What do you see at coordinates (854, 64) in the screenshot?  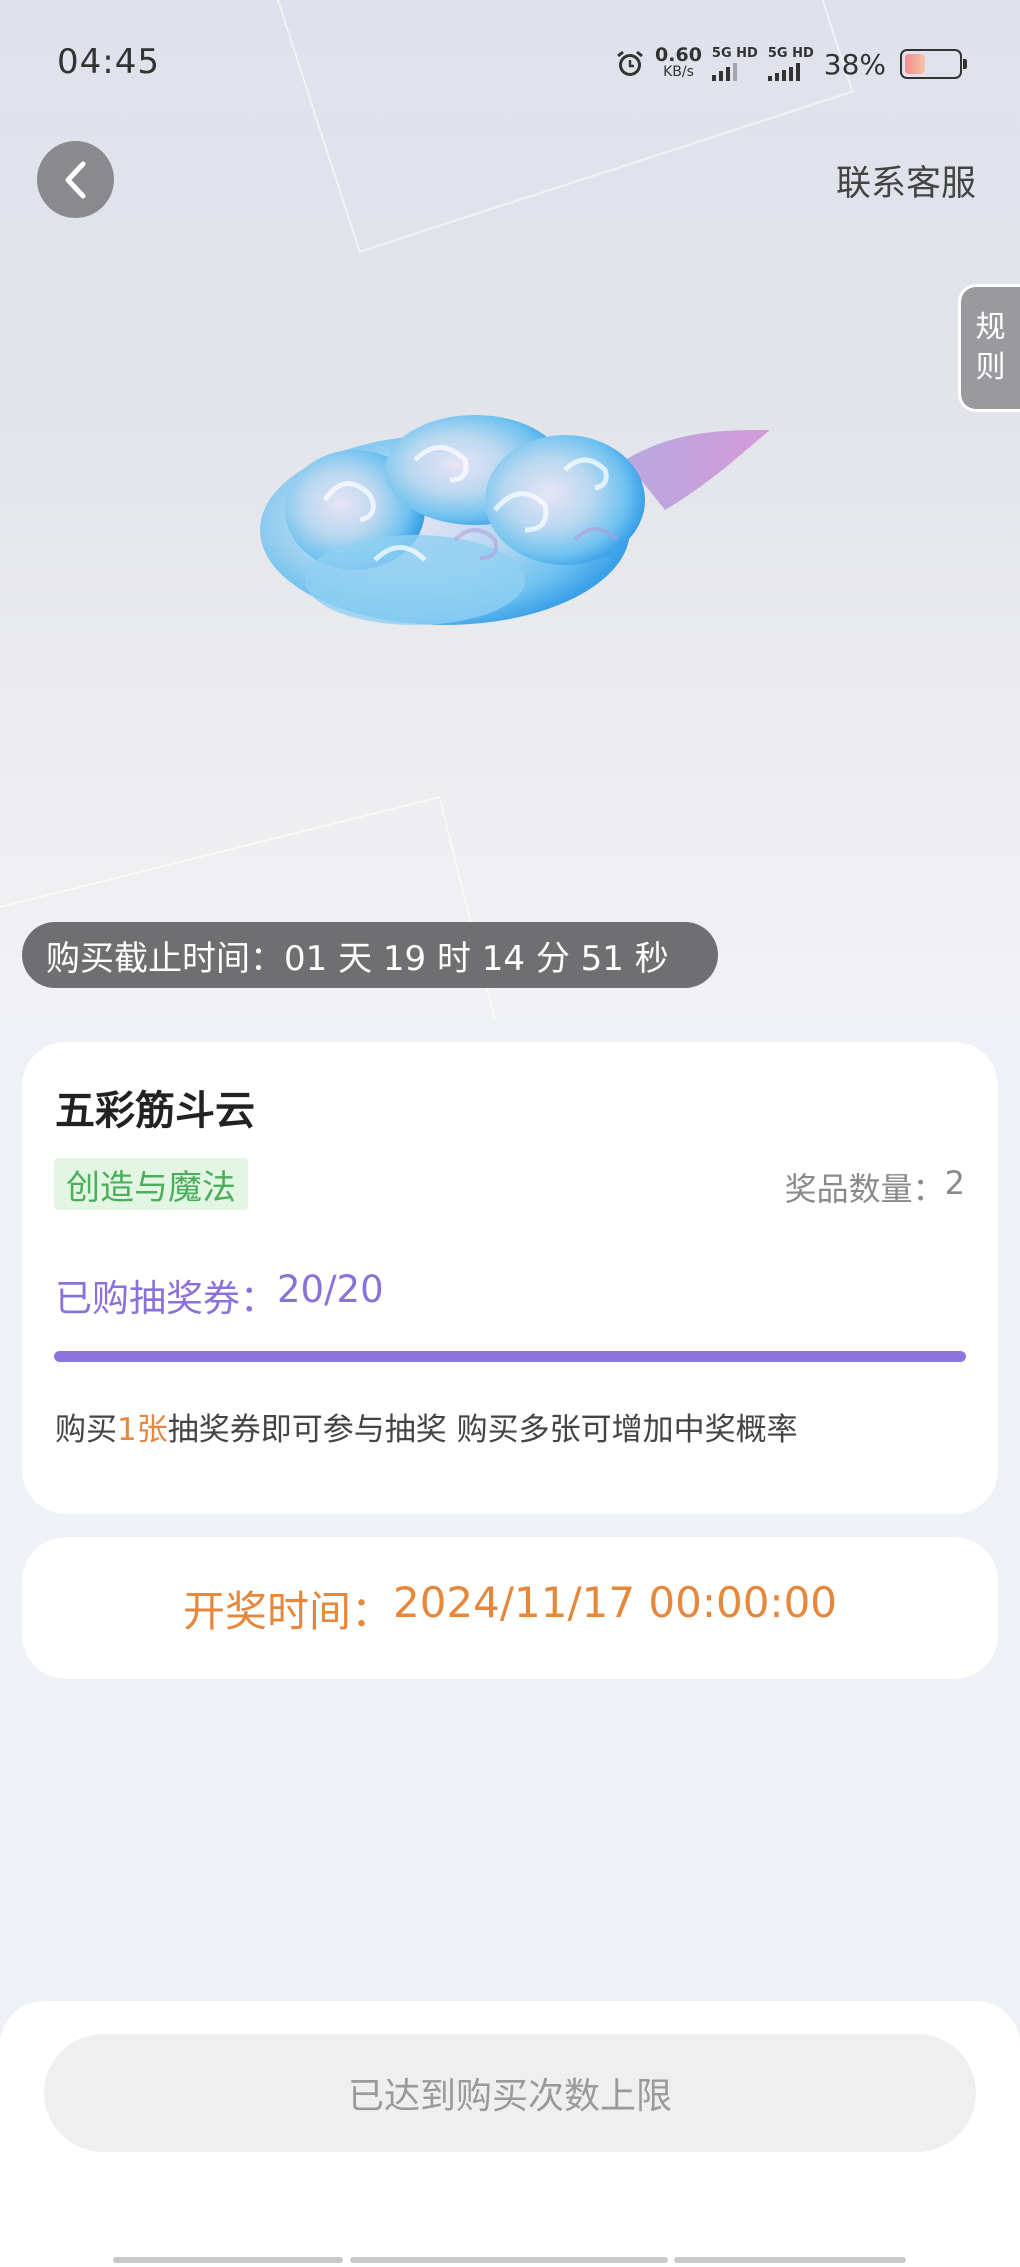 I see `battery-percent: 38%` at bounding box center [854, 64].